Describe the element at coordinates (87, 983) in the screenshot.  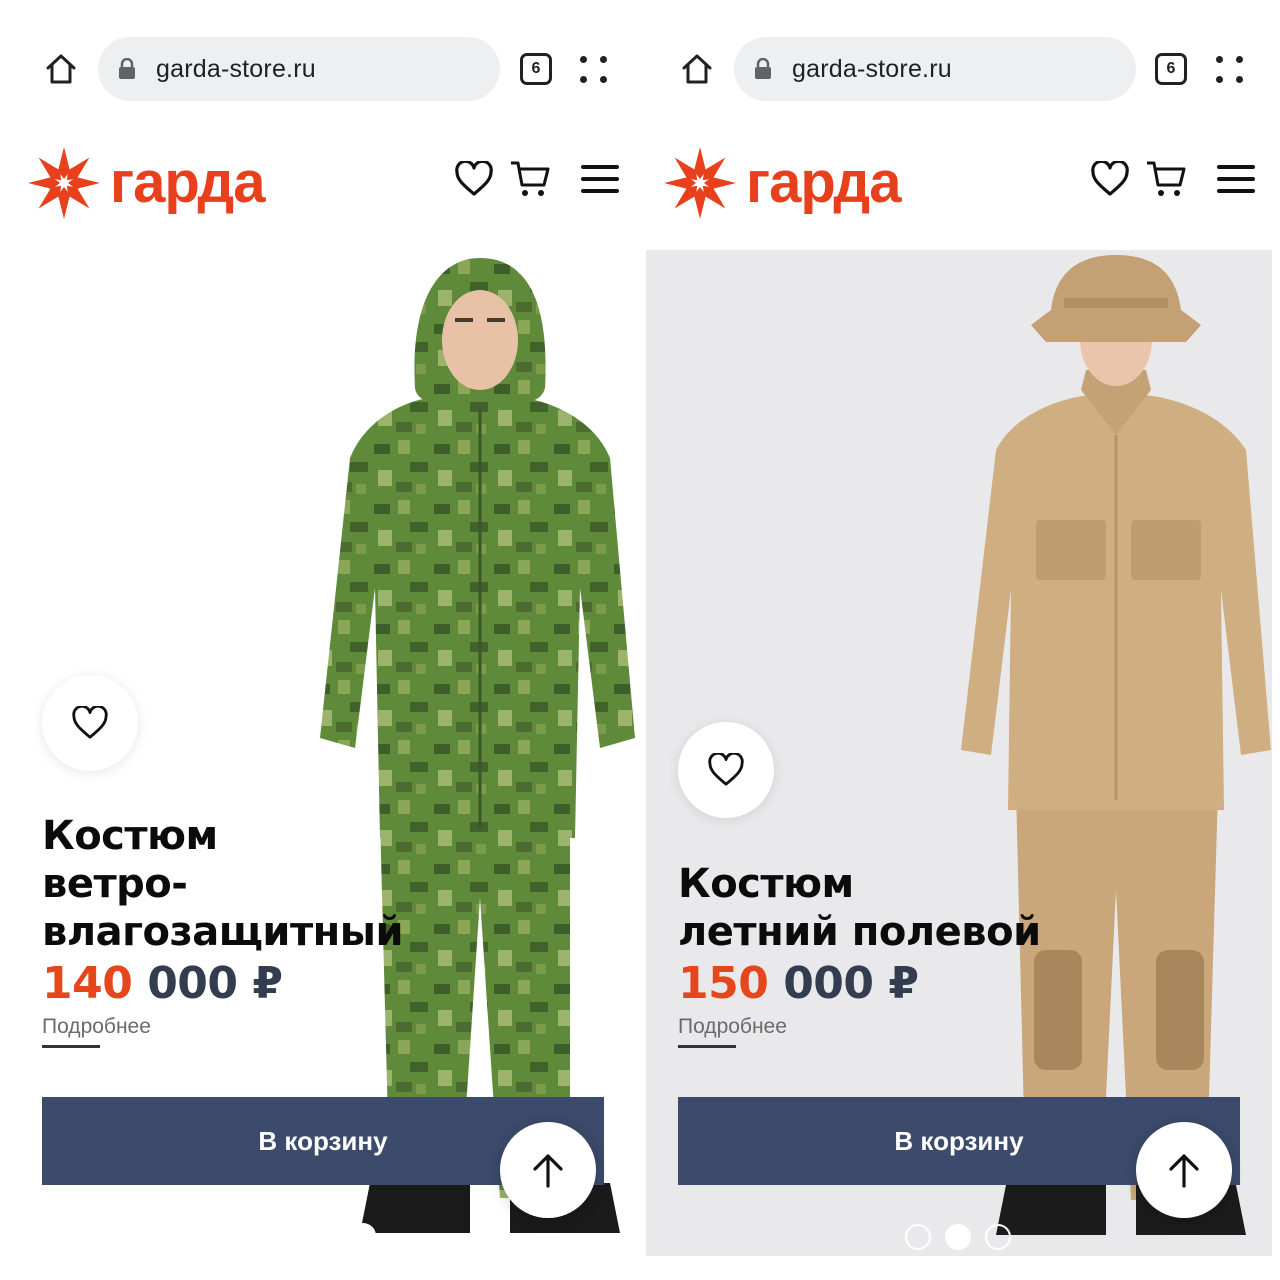
I see `price-thousands: 140` at that location.